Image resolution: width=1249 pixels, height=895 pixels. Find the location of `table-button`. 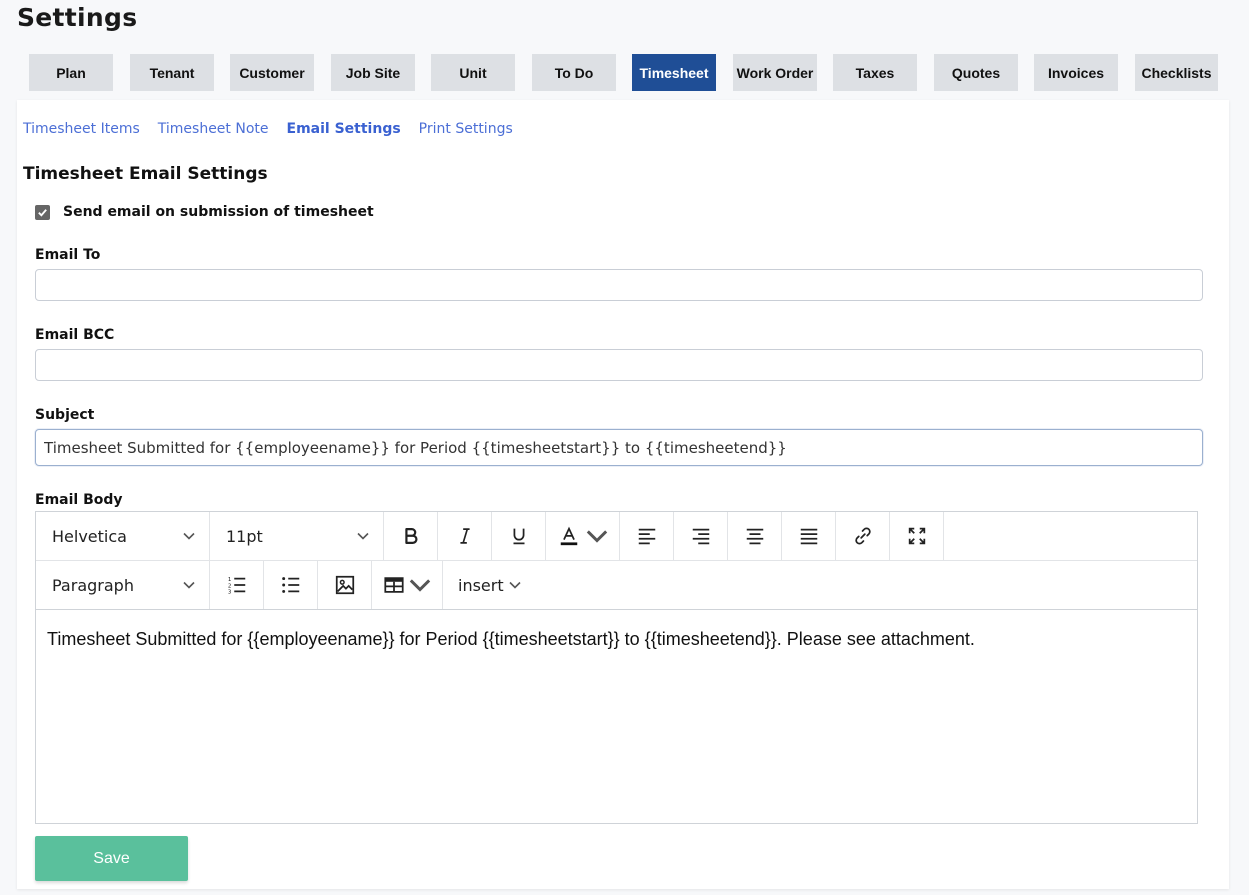

table-button is located at coordinates (407, 585).